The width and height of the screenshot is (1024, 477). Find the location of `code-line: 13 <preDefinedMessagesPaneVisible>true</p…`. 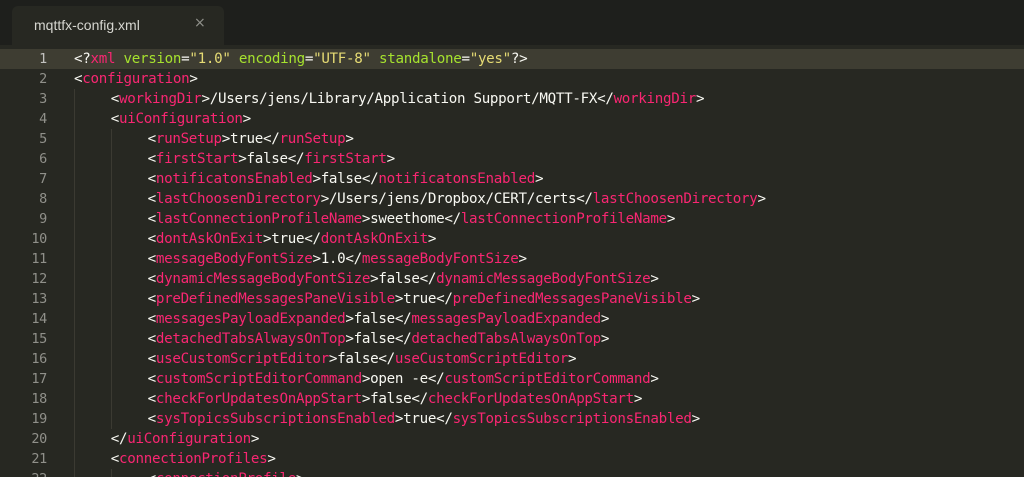

code-line: 13 <preDefinedMessagesPaneVisible>true</p… is located at coordinates (512, 299).